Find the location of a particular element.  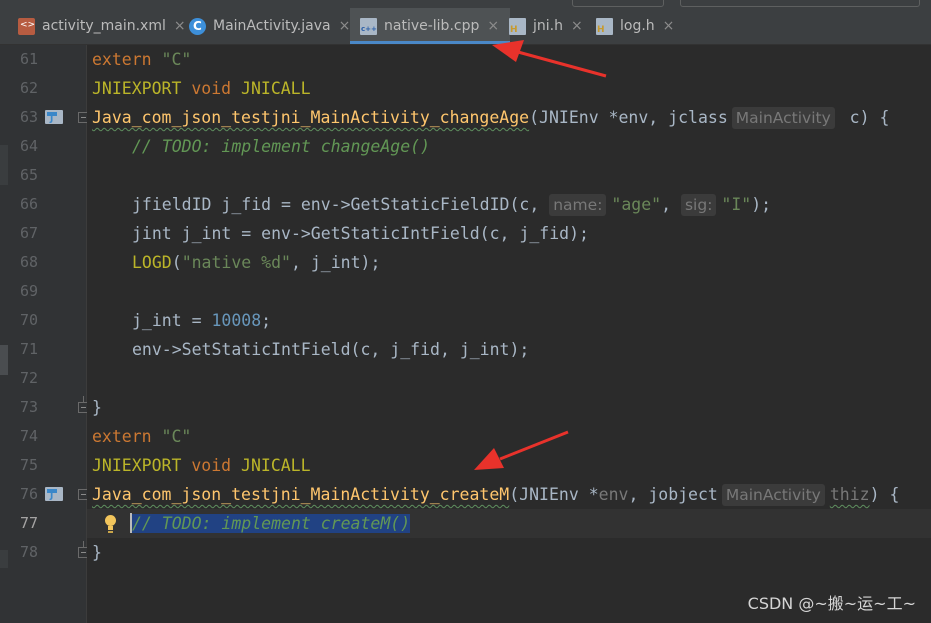

number-literal: 10008 is located at coordinates (236, 320).